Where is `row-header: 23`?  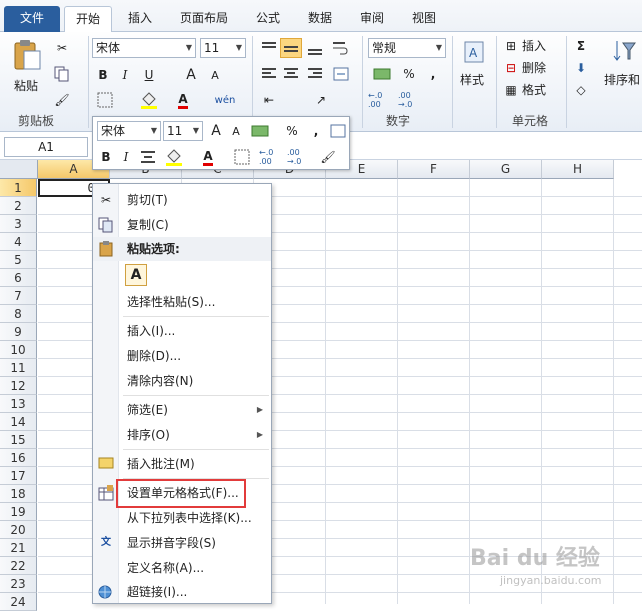
row-header: 23 is located at coordinates (18, 584).